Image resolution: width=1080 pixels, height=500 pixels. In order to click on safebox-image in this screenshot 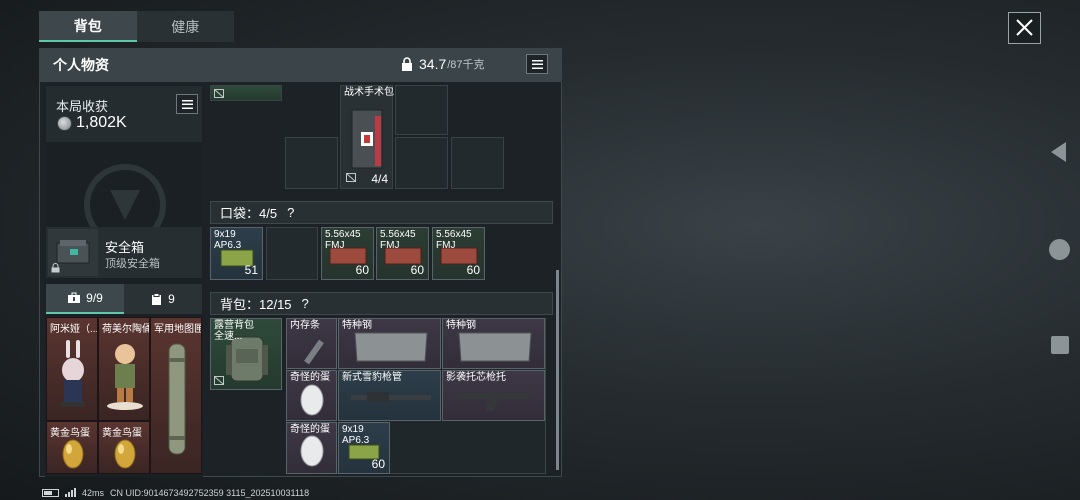, I will do `click(73, 252)`.